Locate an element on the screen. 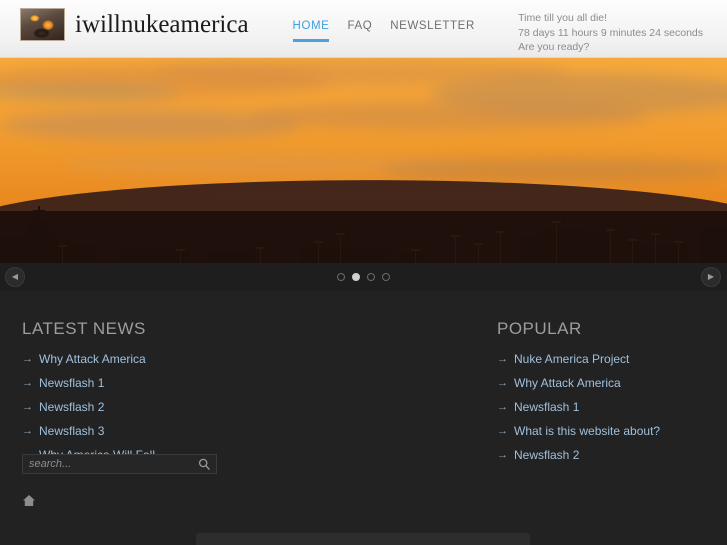 The image size is (727, 545). chevron-right-icon: ▶ is located at coordinates (711, 277).